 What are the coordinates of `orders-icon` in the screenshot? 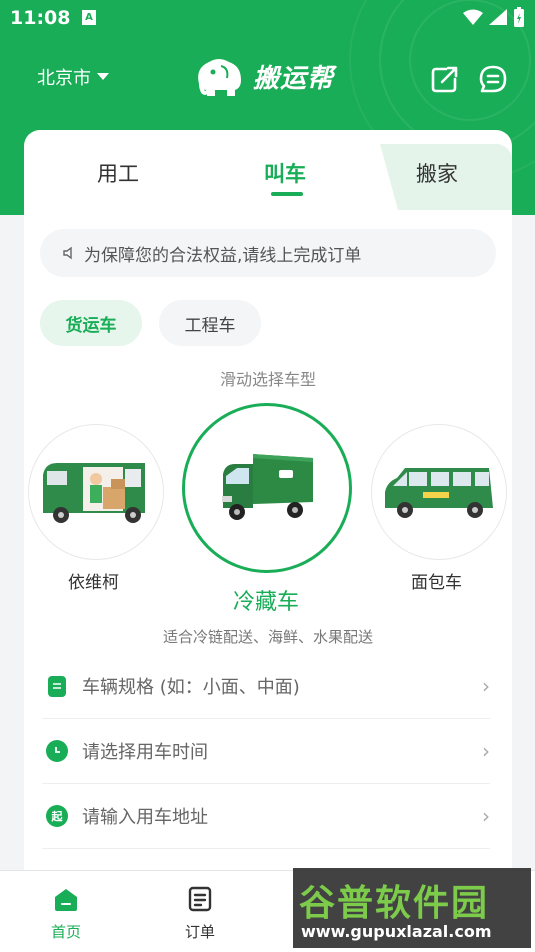 It's located at (200, 899).